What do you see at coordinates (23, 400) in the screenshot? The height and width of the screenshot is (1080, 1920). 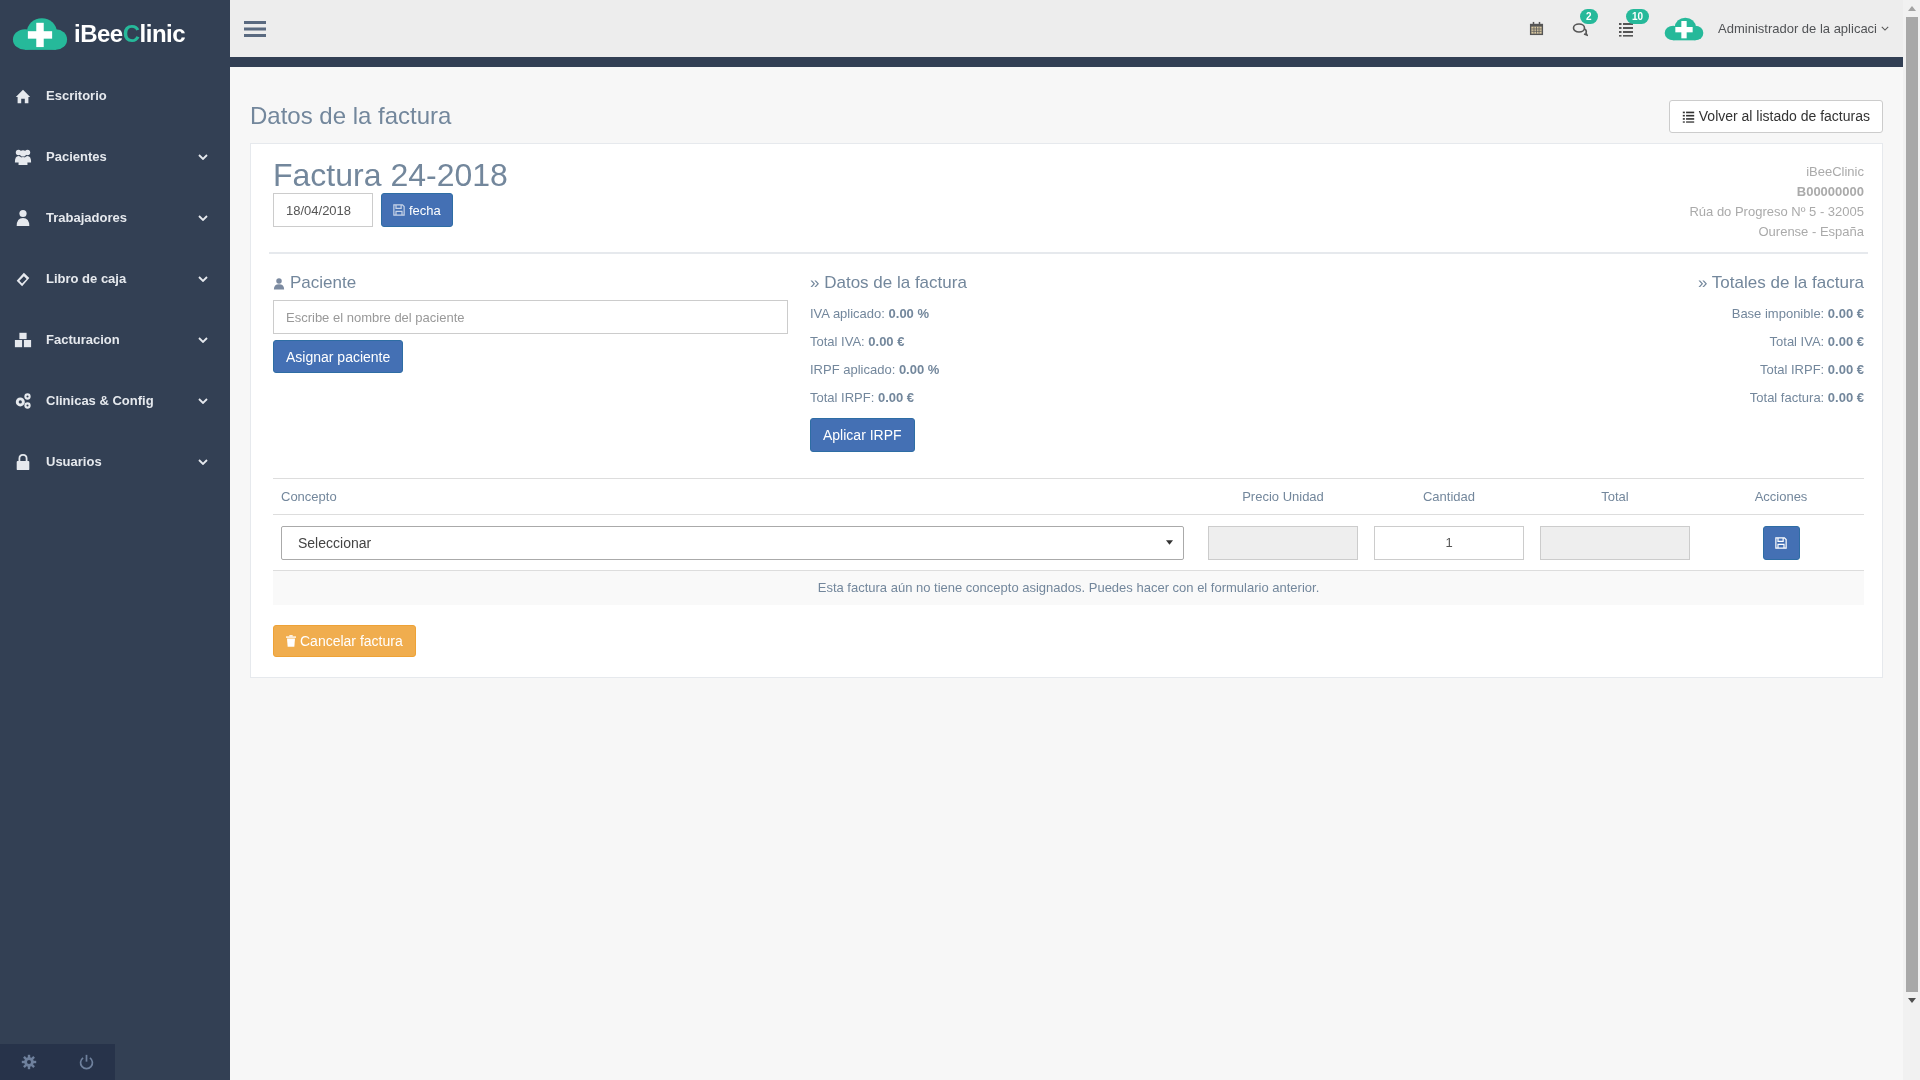 I see `gears-icon` at bounding box center [23, 400].